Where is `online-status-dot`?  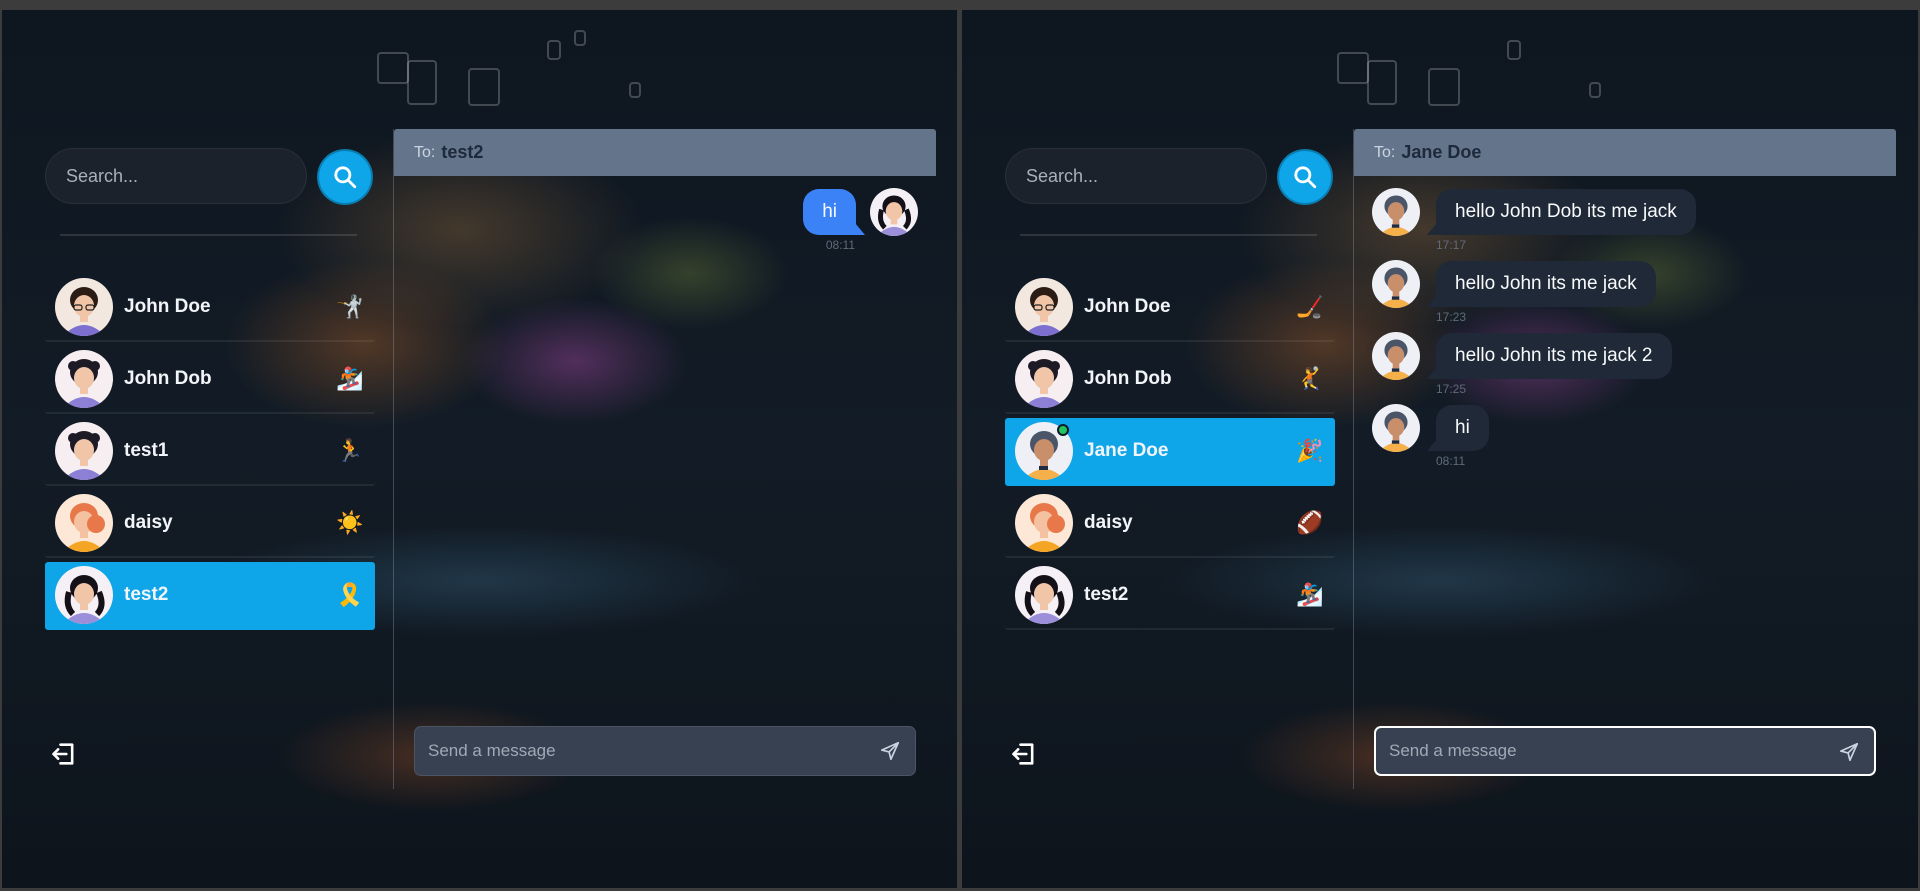 online-status-dot is located at coordinates (1063, 430).